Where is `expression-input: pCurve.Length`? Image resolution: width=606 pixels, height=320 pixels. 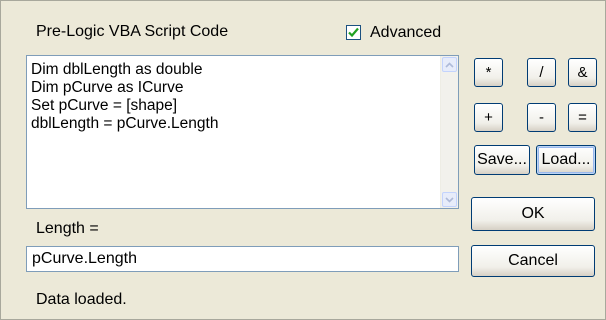
expression-input: pCurve.Length is located at coordinates (242, 259).